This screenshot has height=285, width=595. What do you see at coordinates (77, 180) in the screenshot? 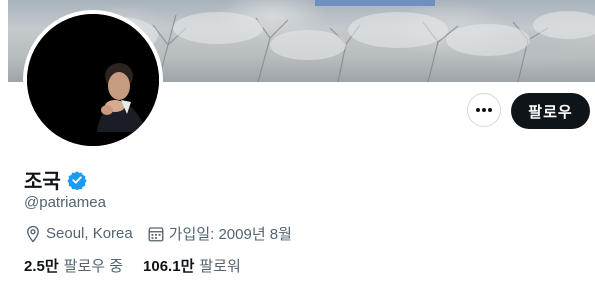
I see `verified-badge-icon` at bounding box center [77, 180].